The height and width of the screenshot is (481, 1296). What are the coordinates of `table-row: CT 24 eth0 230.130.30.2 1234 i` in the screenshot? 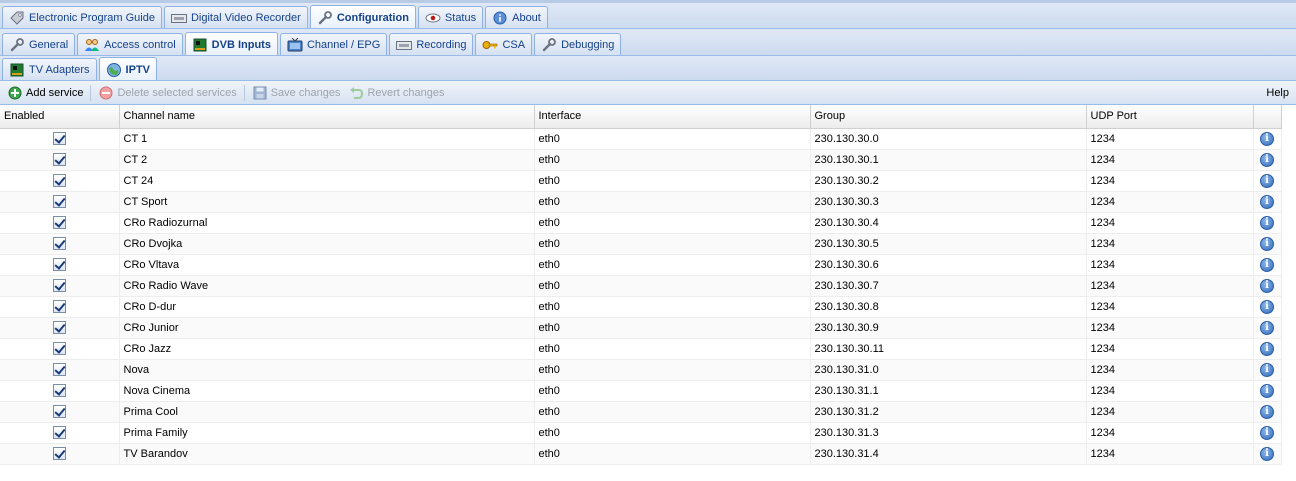 It's located at (641, 181).